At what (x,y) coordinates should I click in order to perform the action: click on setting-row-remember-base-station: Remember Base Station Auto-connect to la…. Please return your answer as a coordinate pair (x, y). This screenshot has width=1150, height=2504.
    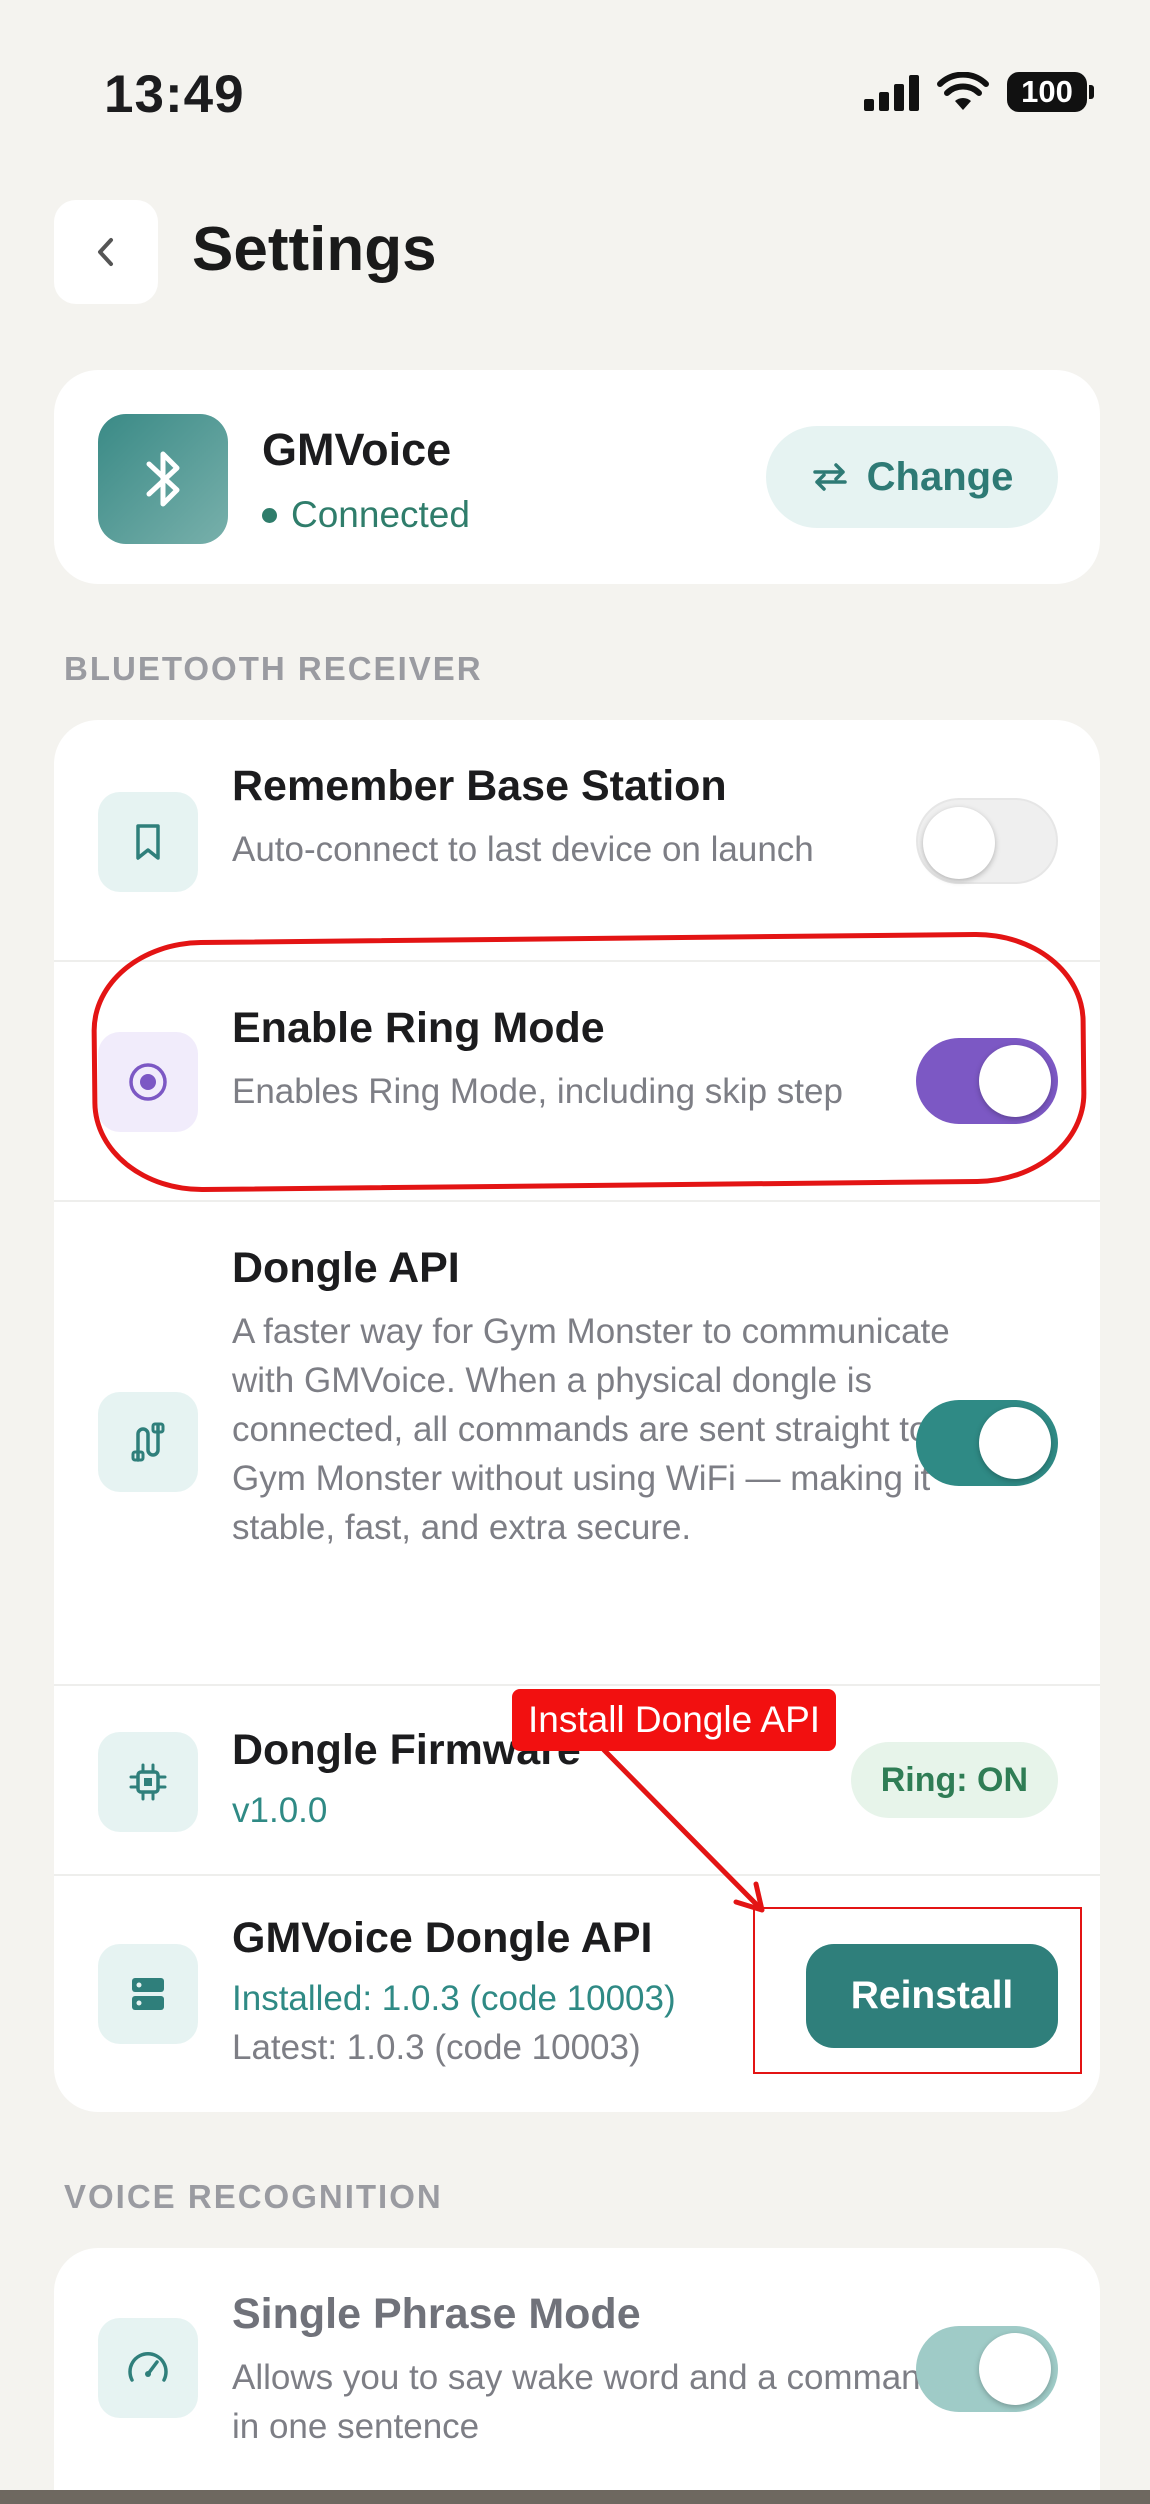
    Looking at the image, I should click on (577, 840).